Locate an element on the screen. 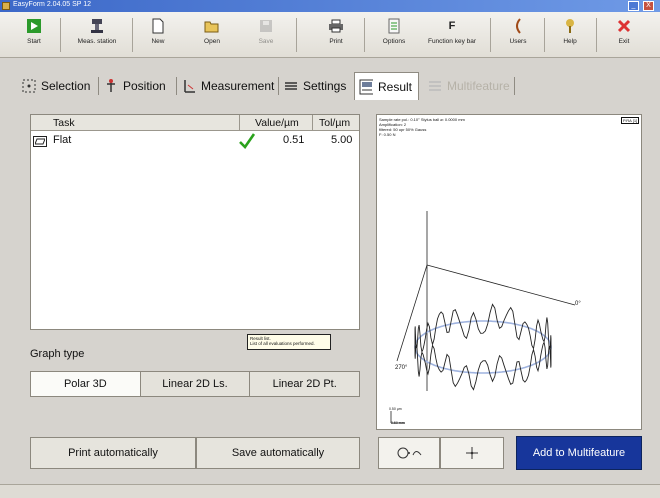 The width and height of the screenshot is (660, 498). settings-icon is located at coordinates (291, 86).